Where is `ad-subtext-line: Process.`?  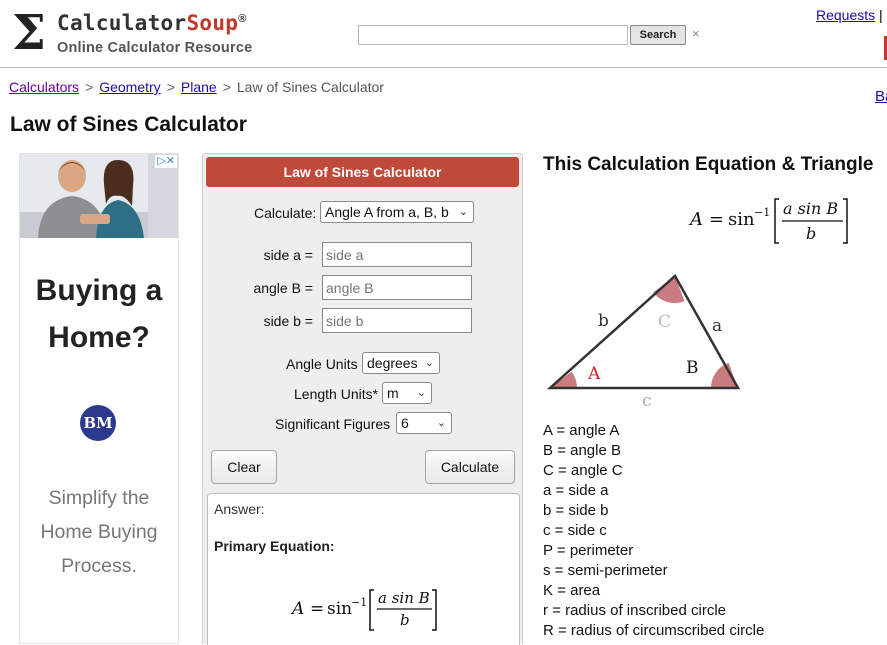
ad-subtext-line: Process. is located at coordinates (99, 566).